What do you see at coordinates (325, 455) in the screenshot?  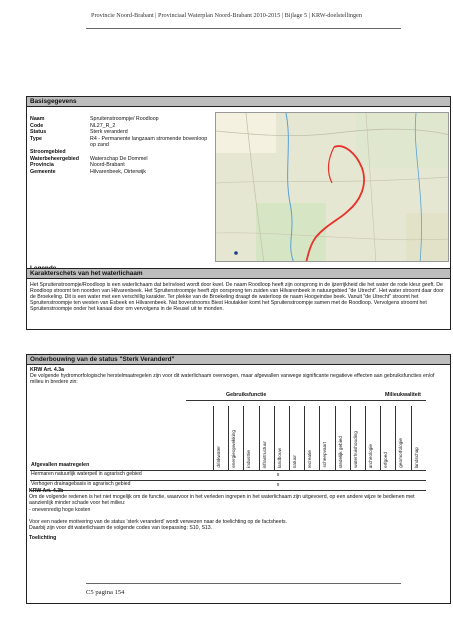 I see `column-label: scheepvaart` at bounding box center [325, 455].